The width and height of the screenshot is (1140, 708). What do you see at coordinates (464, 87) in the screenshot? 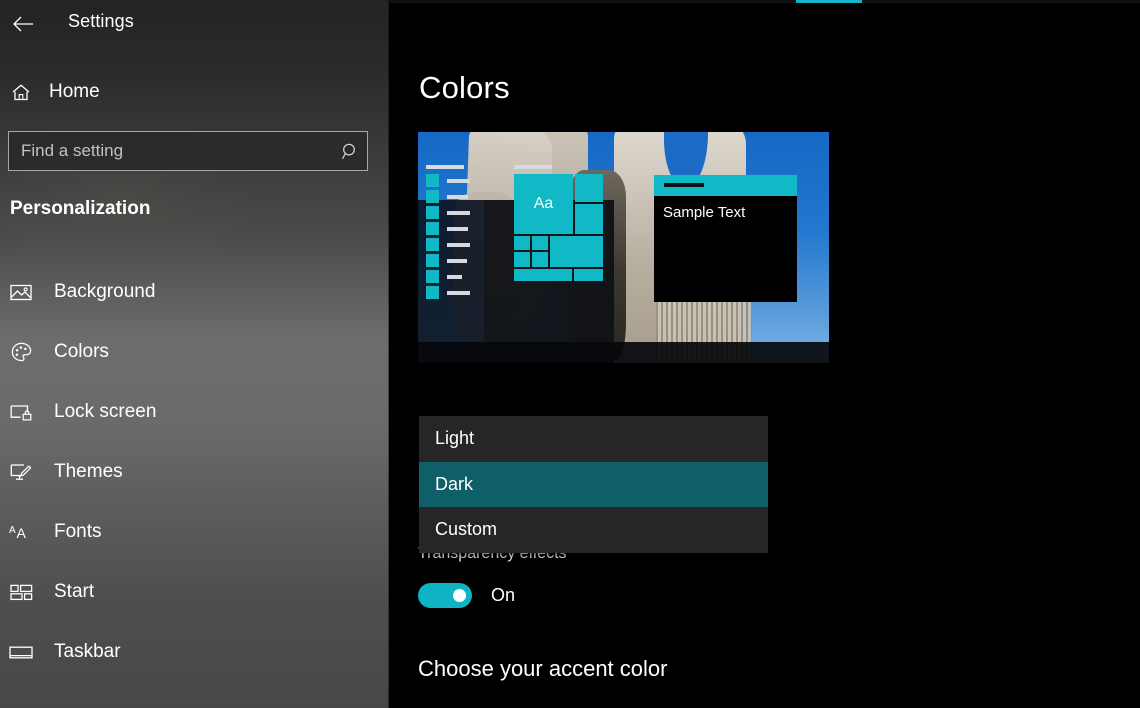
I see `page-title: Colors` at bounding box center [464, 87].